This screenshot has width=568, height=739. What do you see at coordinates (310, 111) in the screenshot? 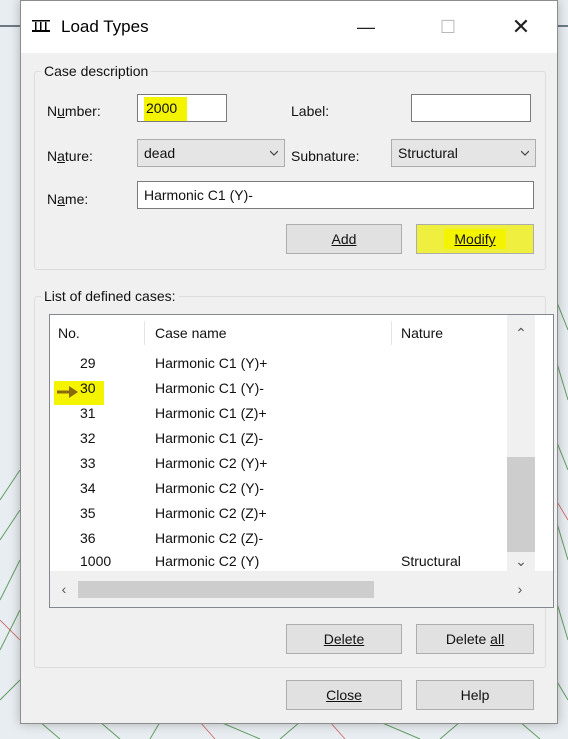
I see `label-label: Label:` at bounding box center [310, 111].